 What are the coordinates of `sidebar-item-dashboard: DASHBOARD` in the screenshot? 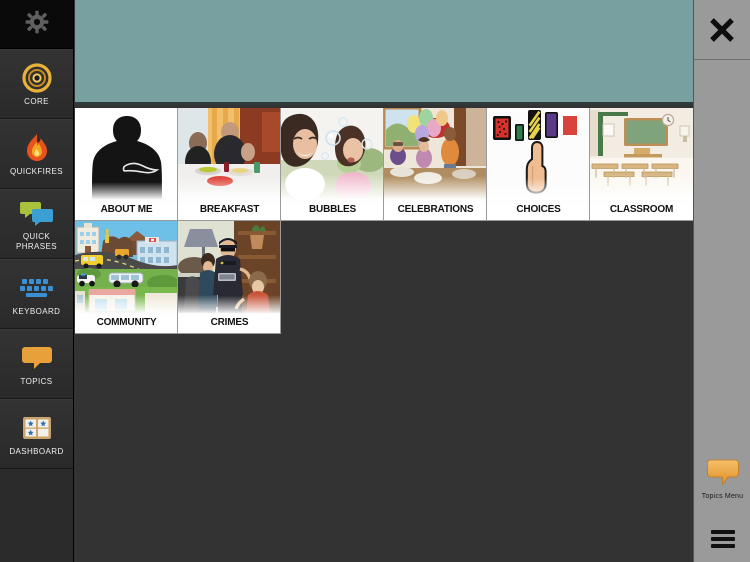 It's located at (36, 434).